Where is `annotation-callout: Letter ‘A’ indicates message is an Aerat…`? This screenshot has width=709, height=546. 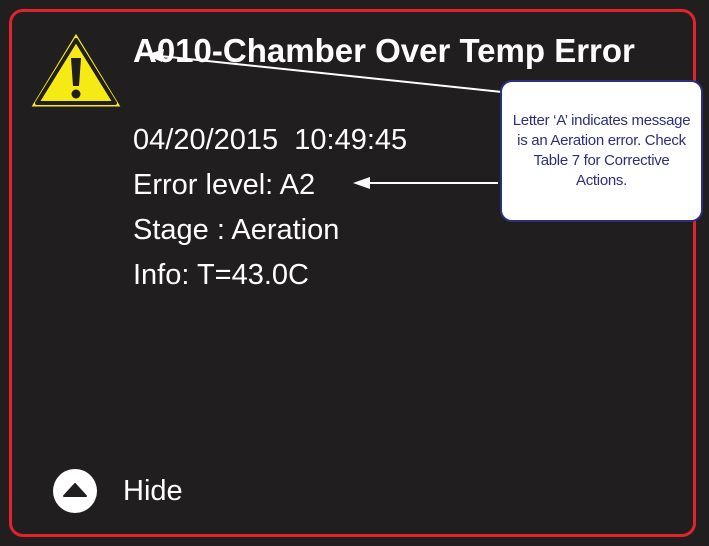 annotation-callout: Letter ‘A’ indicates message is an Aerat… is located at coordinates (601, 151).